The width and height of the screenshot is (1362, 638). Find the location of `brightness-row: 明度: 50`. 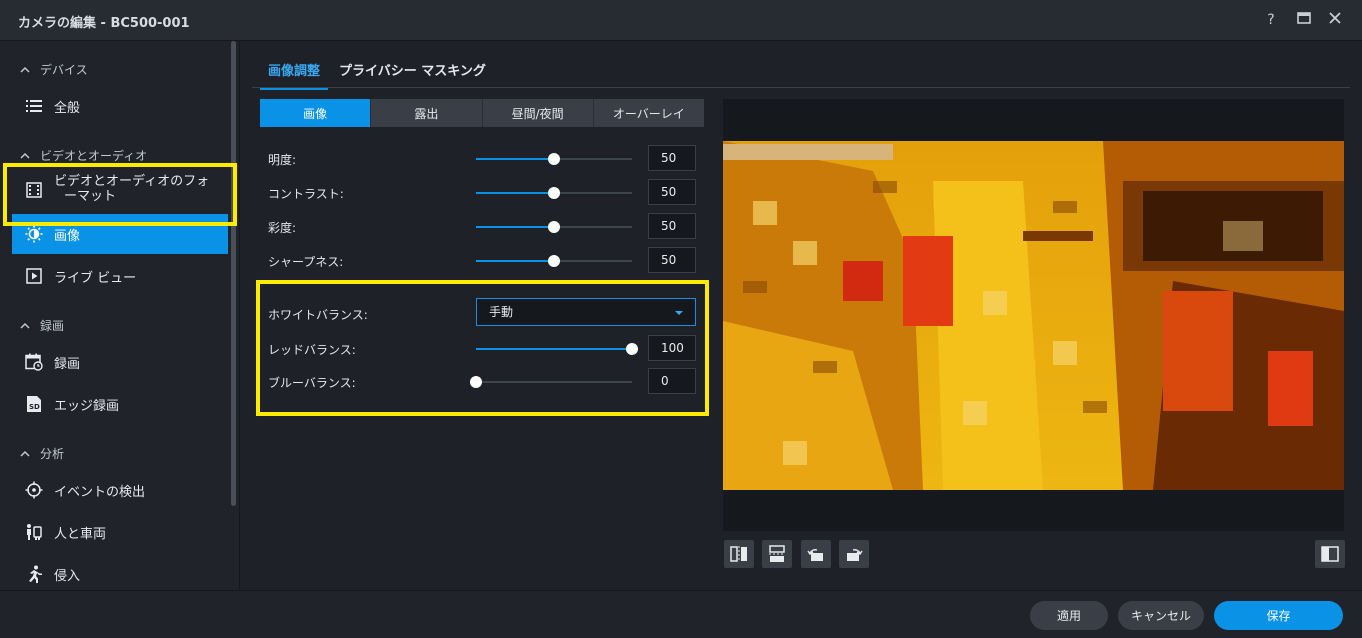

brightness-row: 明度: 50 is located at coordinates (482, 159).